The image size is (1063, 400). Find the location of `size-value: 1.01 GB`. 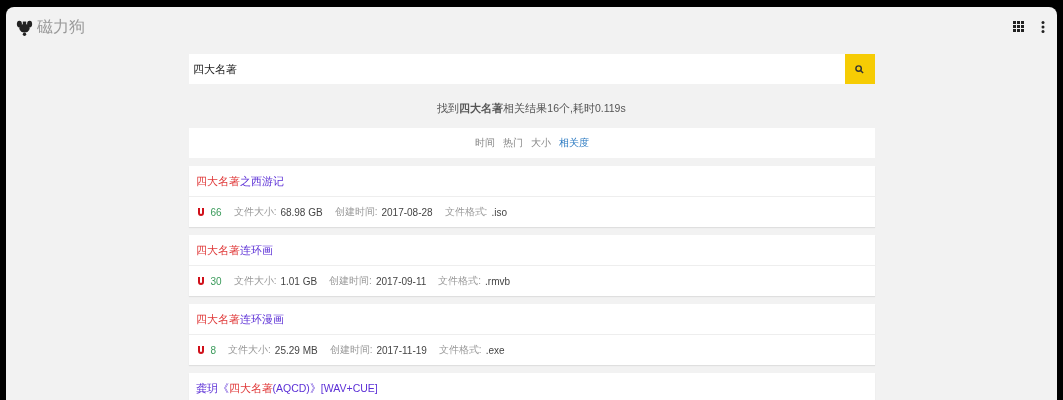

size-value: 1.01 GB is located at coordinates (299, 281).